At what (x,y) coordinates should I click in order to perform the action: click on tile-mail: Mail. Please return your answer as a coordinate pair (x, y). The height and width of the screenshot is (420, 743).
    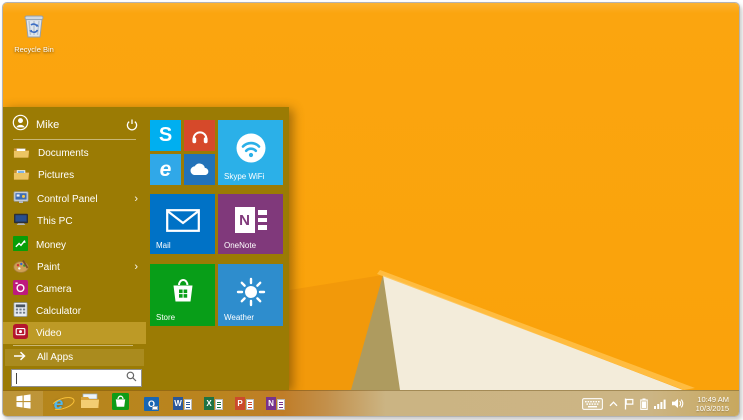
    Looking at the image, I should click on (182, 224).